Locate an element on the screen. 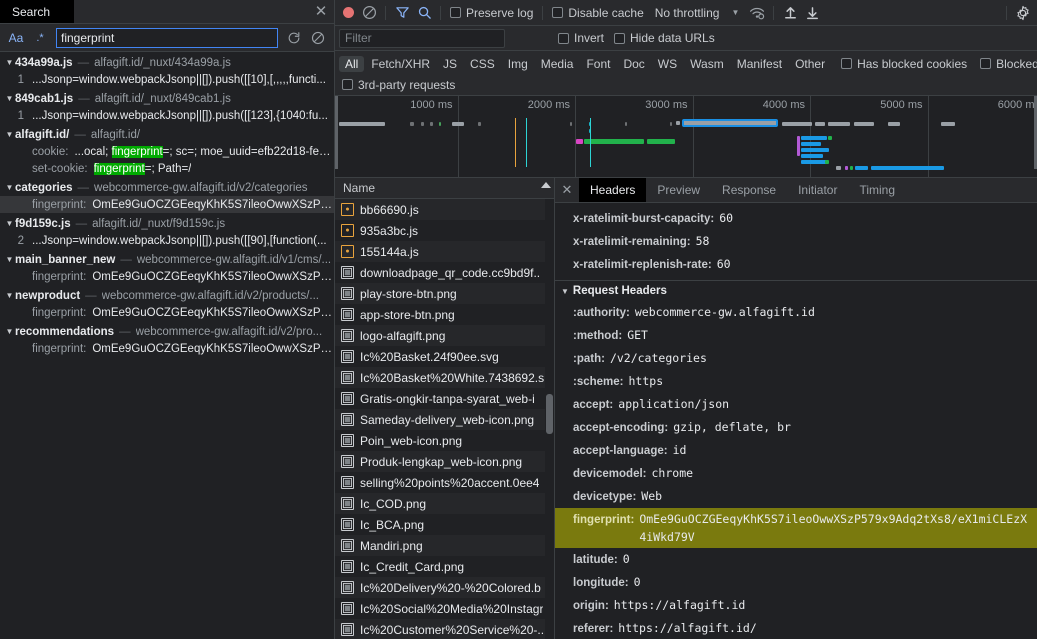  request-row: Mandiri.png is located at coordinates (444, 545).